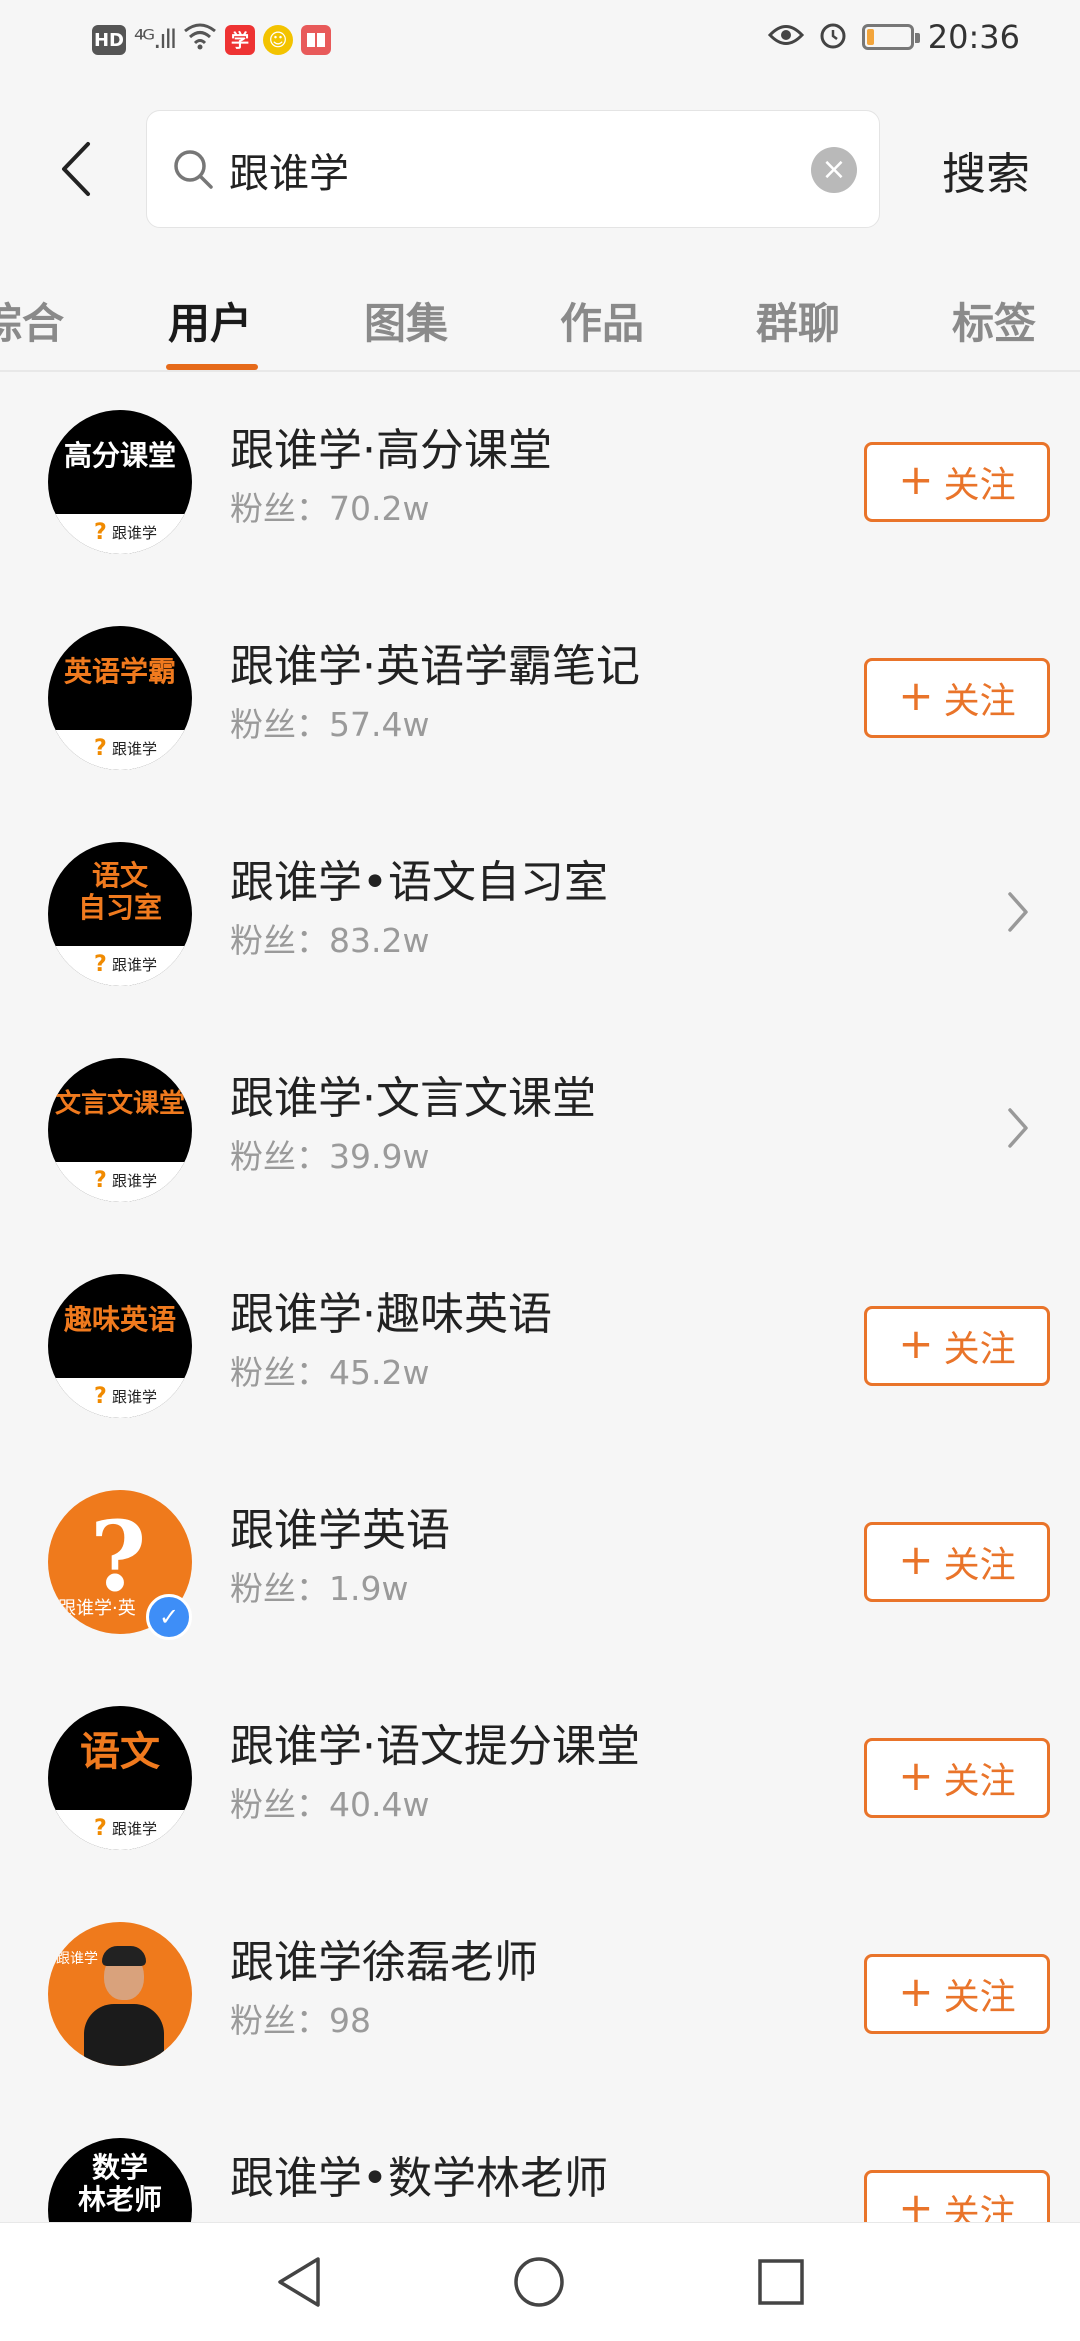 The image size is (1080, 2341). I want to click on status-icons-left: HD ⁴ᴳ.ıll 学 ☺, so click(212, 40).